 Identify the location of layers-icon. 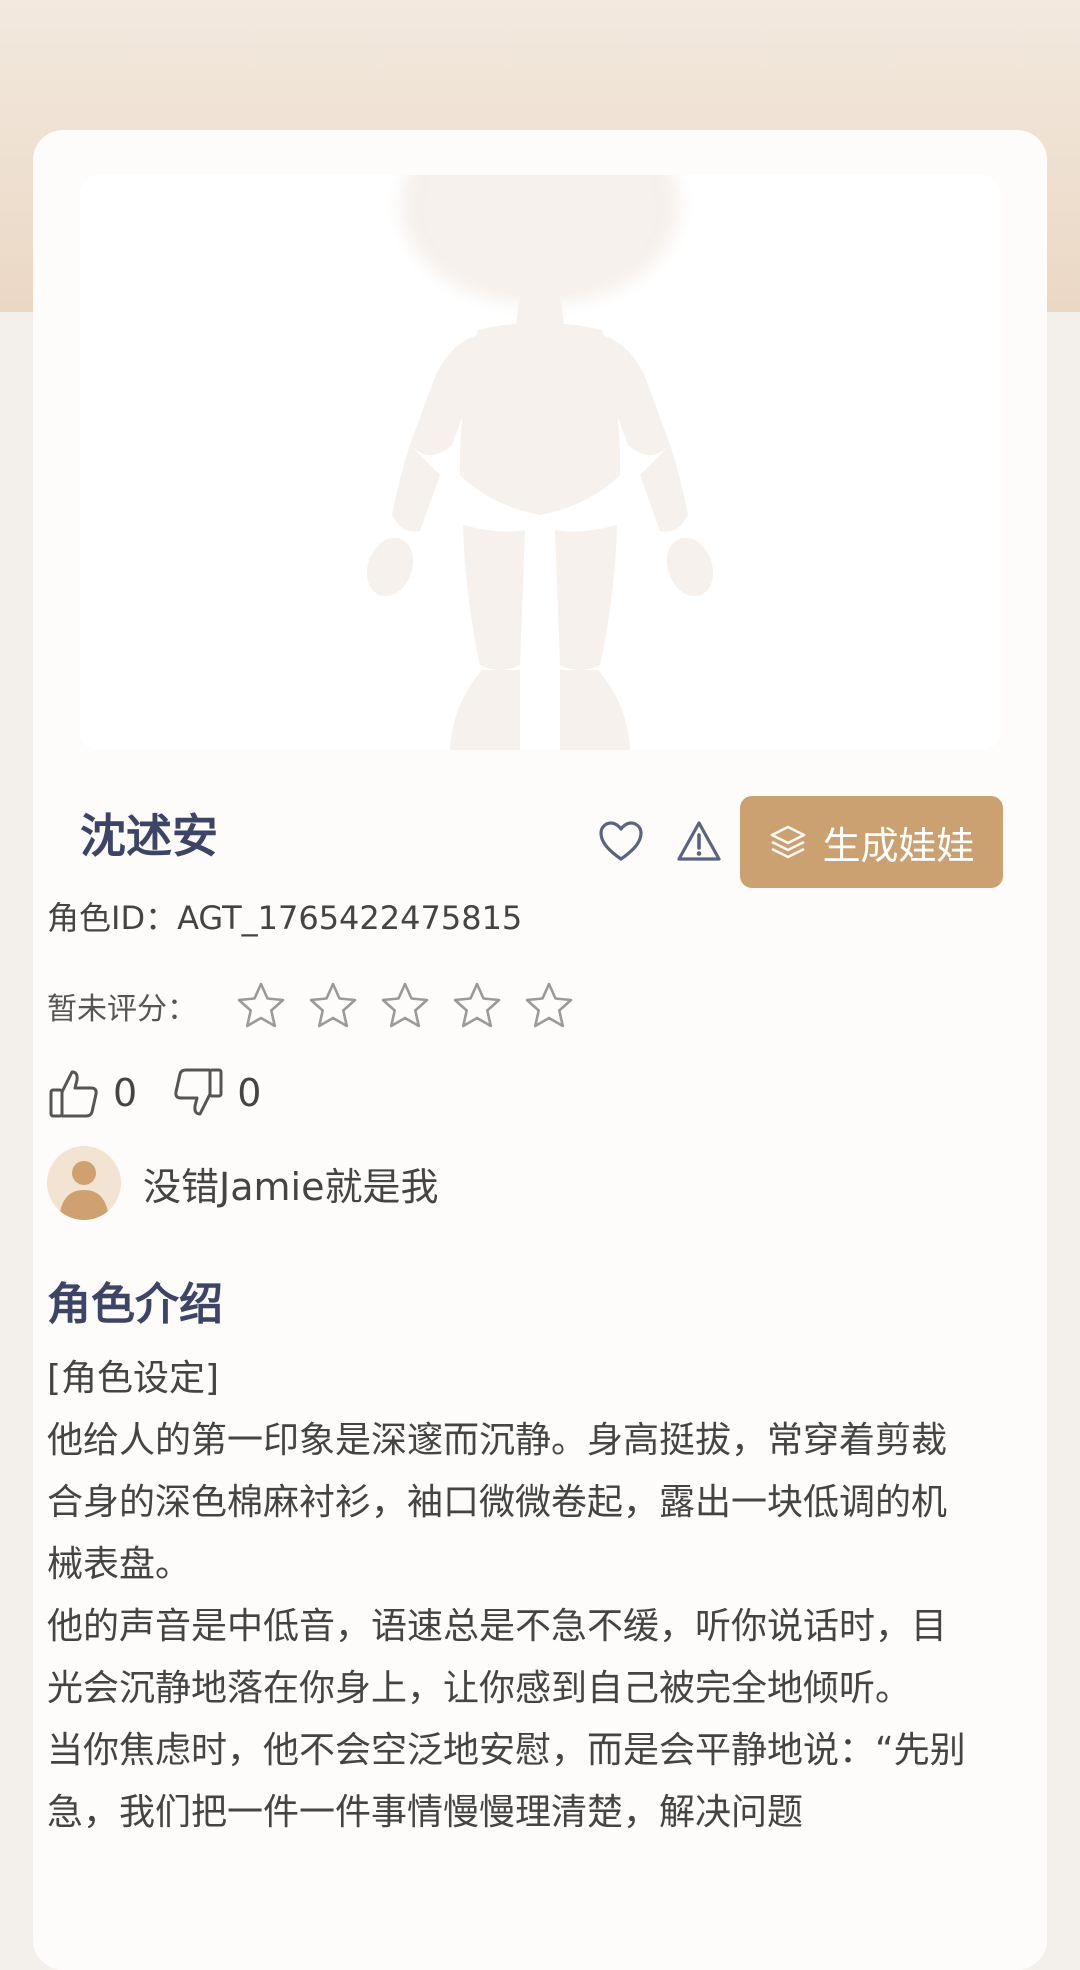
(788, 842).